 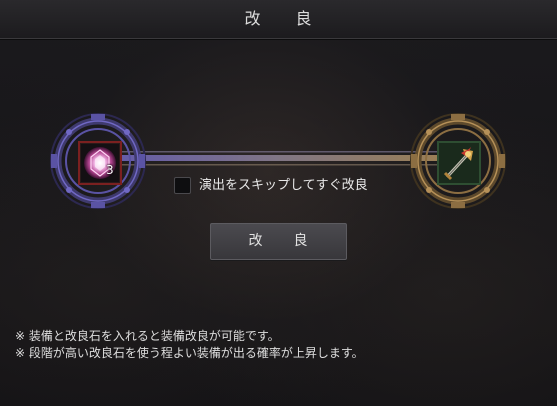 I want to click on skip-animation-label: 演出をスキップしてすぐ改良, so click(x=283, y=185).